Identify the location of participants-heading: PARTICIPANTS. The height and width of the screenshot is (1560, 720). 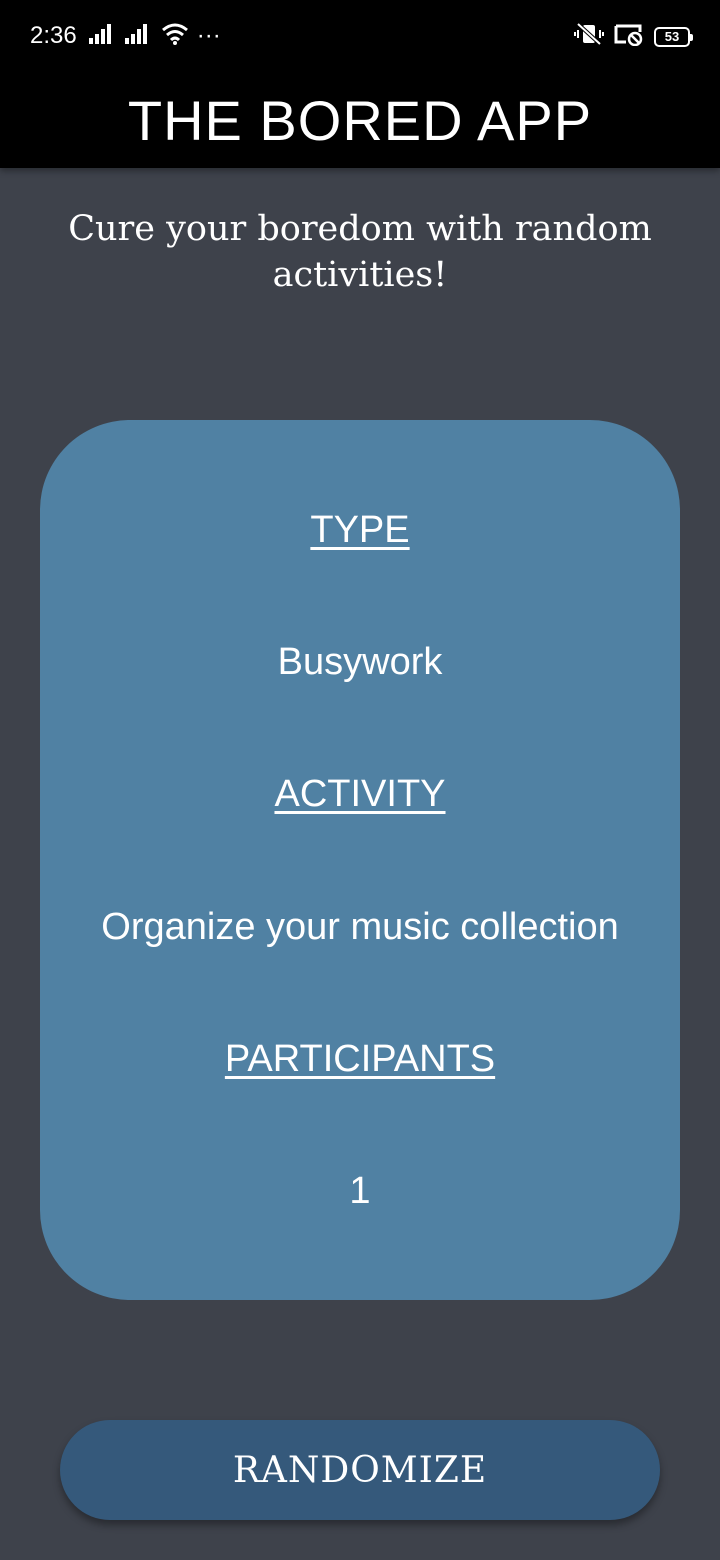
(360, 1059).